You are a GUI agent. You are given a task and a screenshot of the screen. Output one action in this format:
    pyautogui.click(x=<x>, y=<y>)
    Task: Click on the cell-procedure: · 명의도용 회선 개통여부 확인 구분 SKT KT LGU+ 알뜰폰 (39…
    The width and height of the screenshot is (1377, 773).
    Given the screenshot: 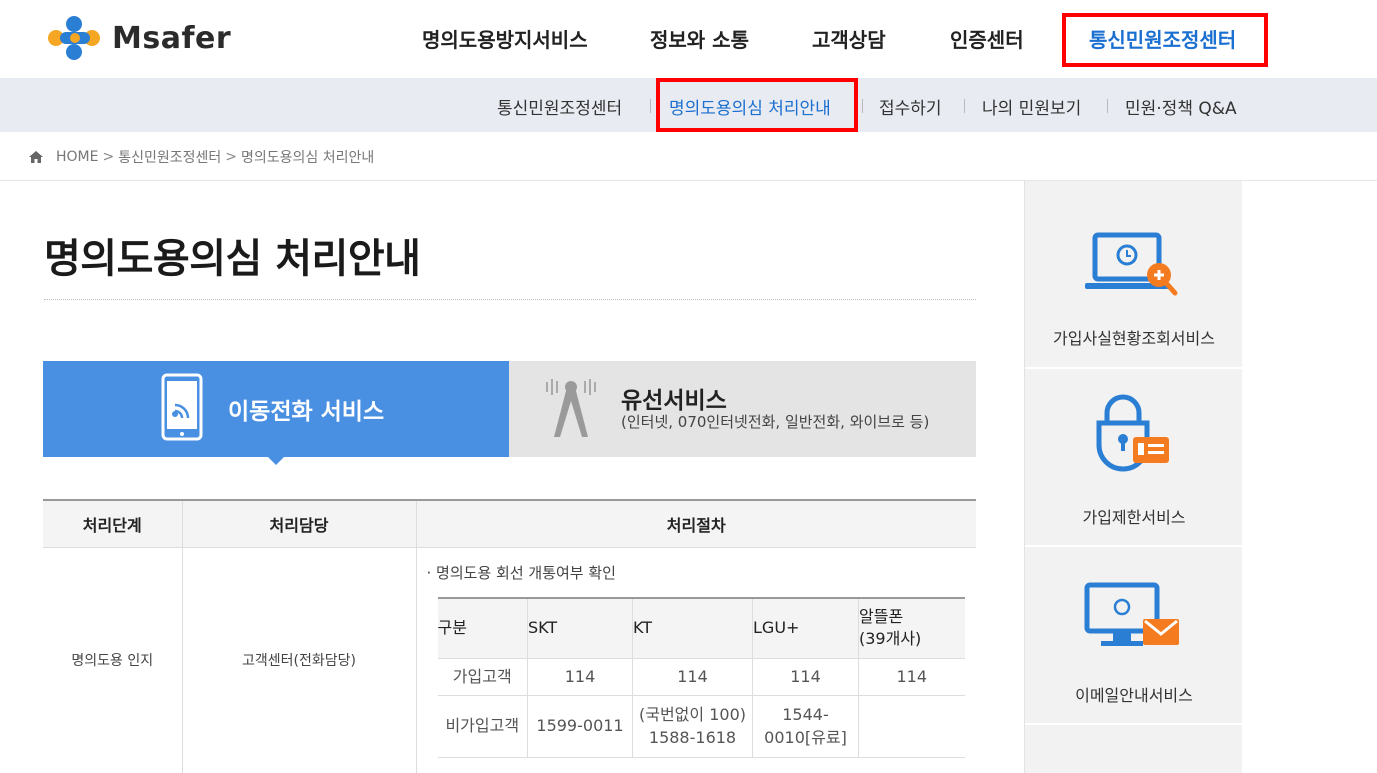 What is the action you would take?
    pyautogui.click(x=695, y=660)
    